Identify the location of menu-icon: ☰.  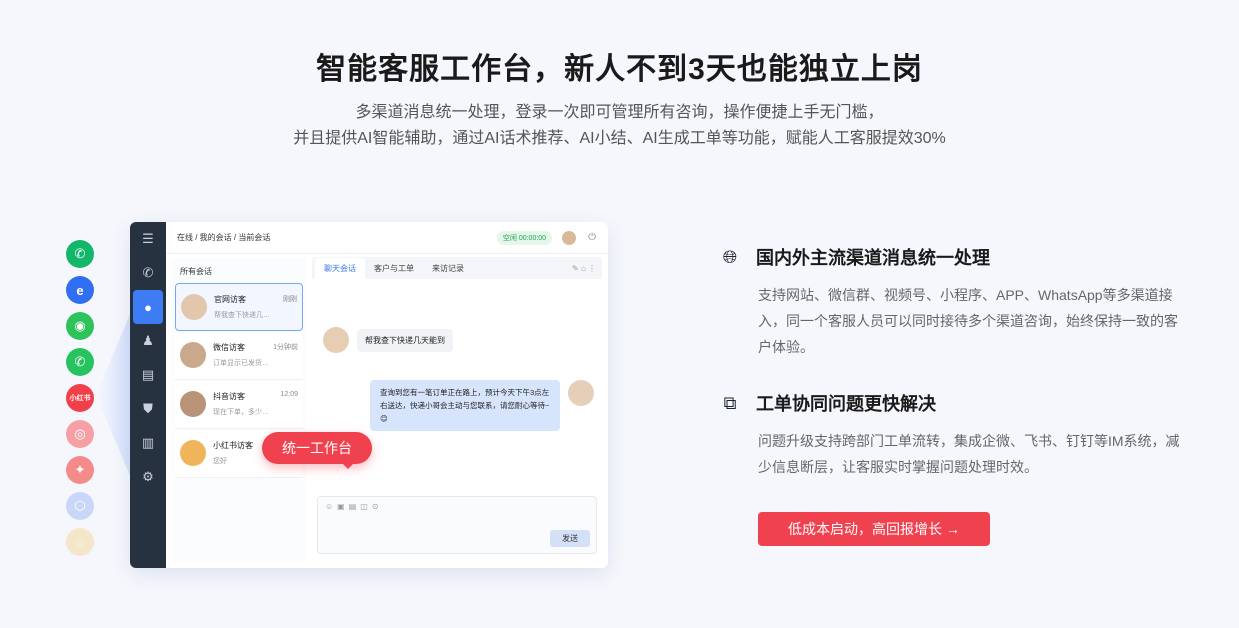
(148, 239).